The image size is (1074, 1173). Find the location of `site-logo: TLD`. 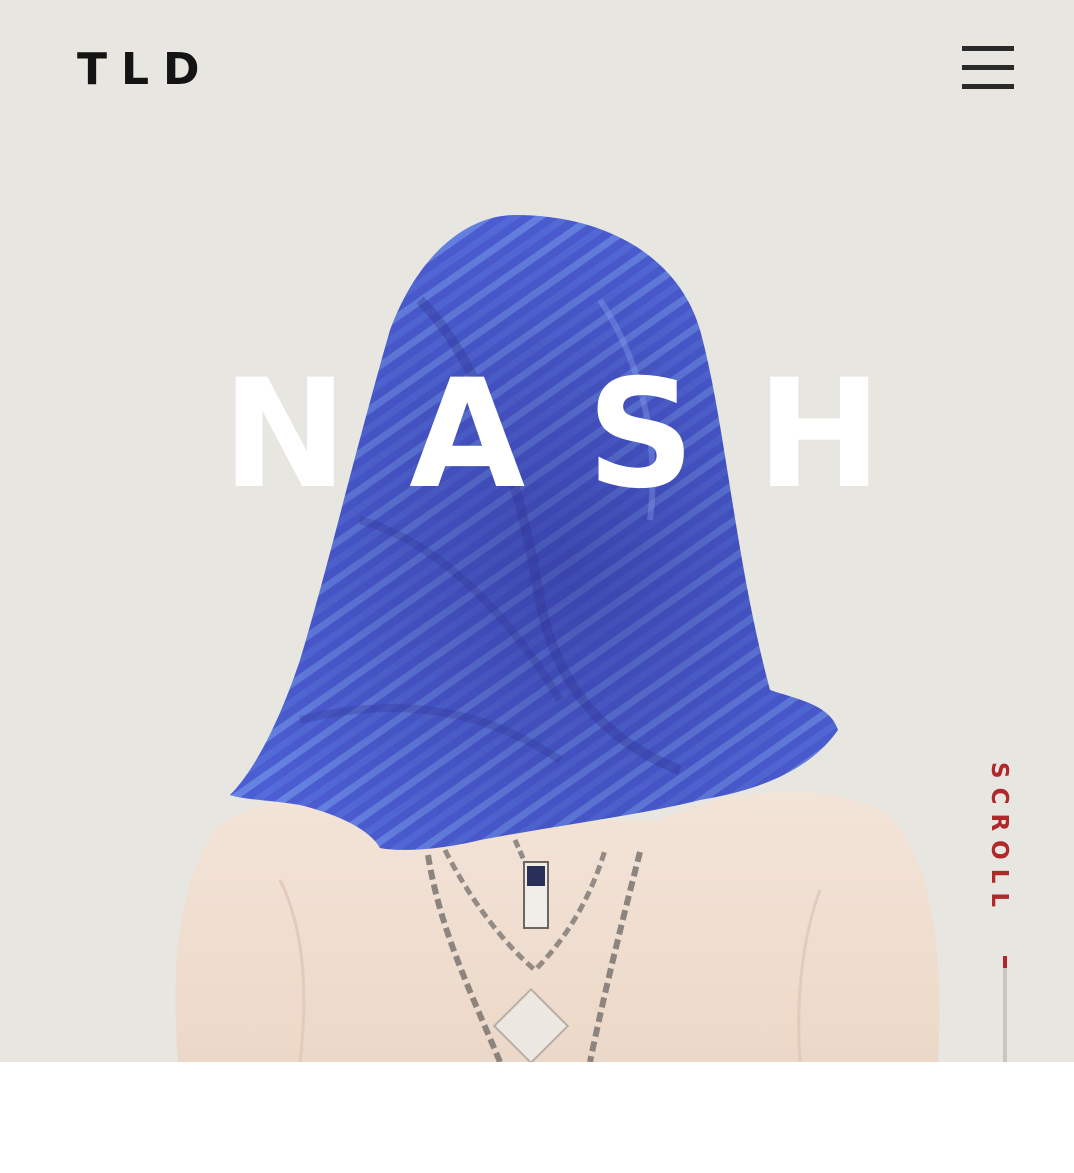

site-logo: TLD is located at coordinates (145, 70).